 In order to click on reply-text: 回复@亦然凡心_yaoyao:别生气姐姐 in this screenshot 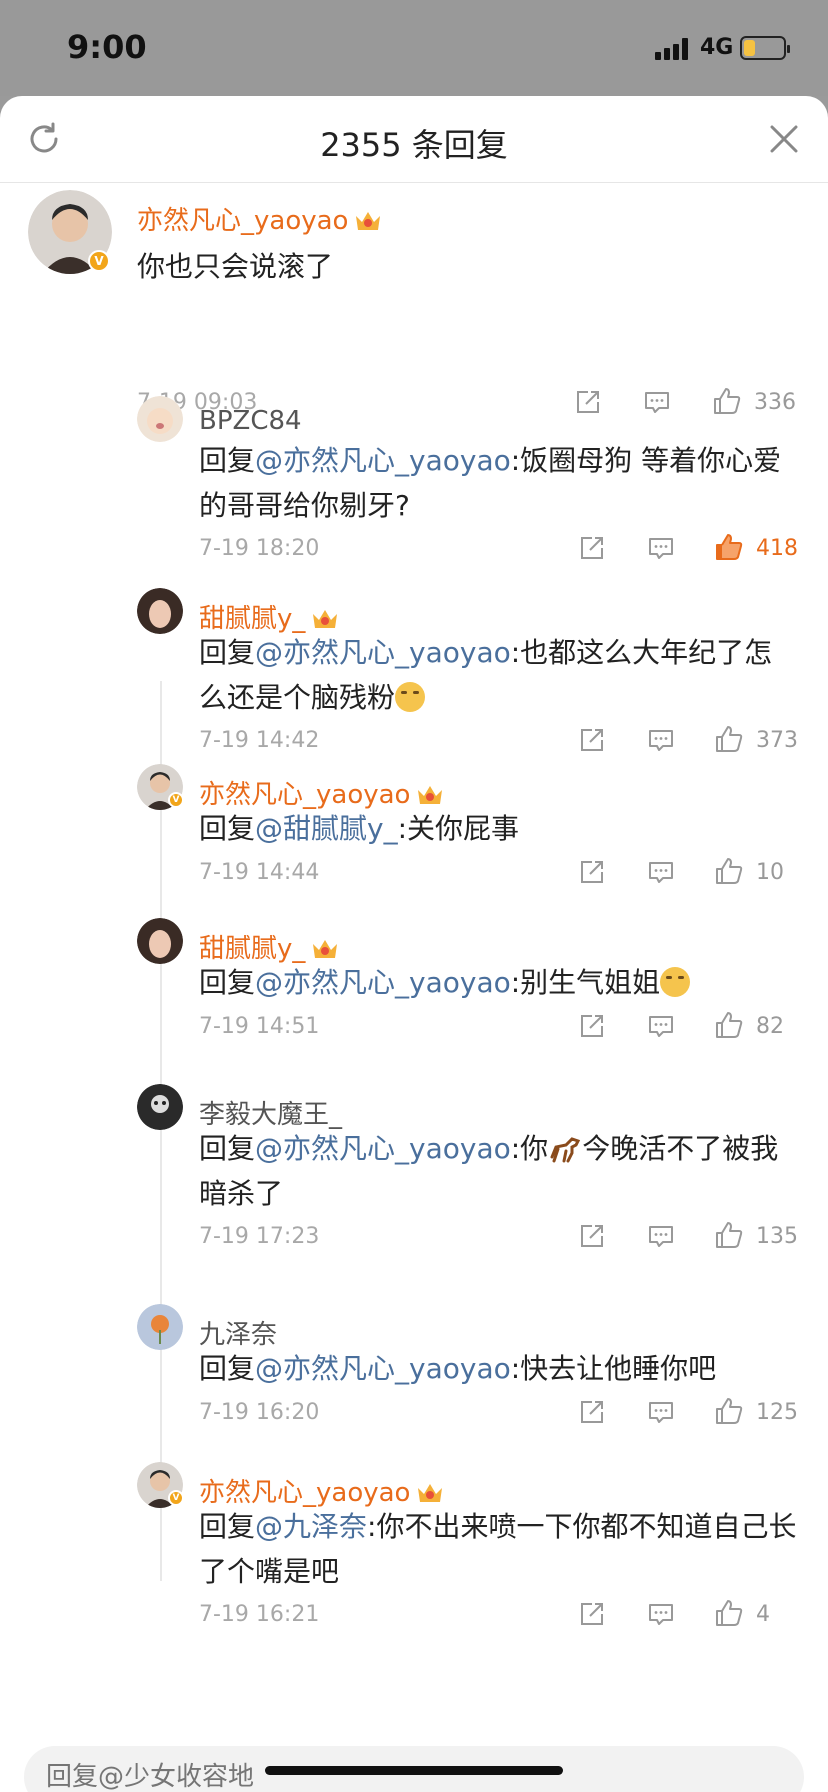, I will do `click(499, 982)`.